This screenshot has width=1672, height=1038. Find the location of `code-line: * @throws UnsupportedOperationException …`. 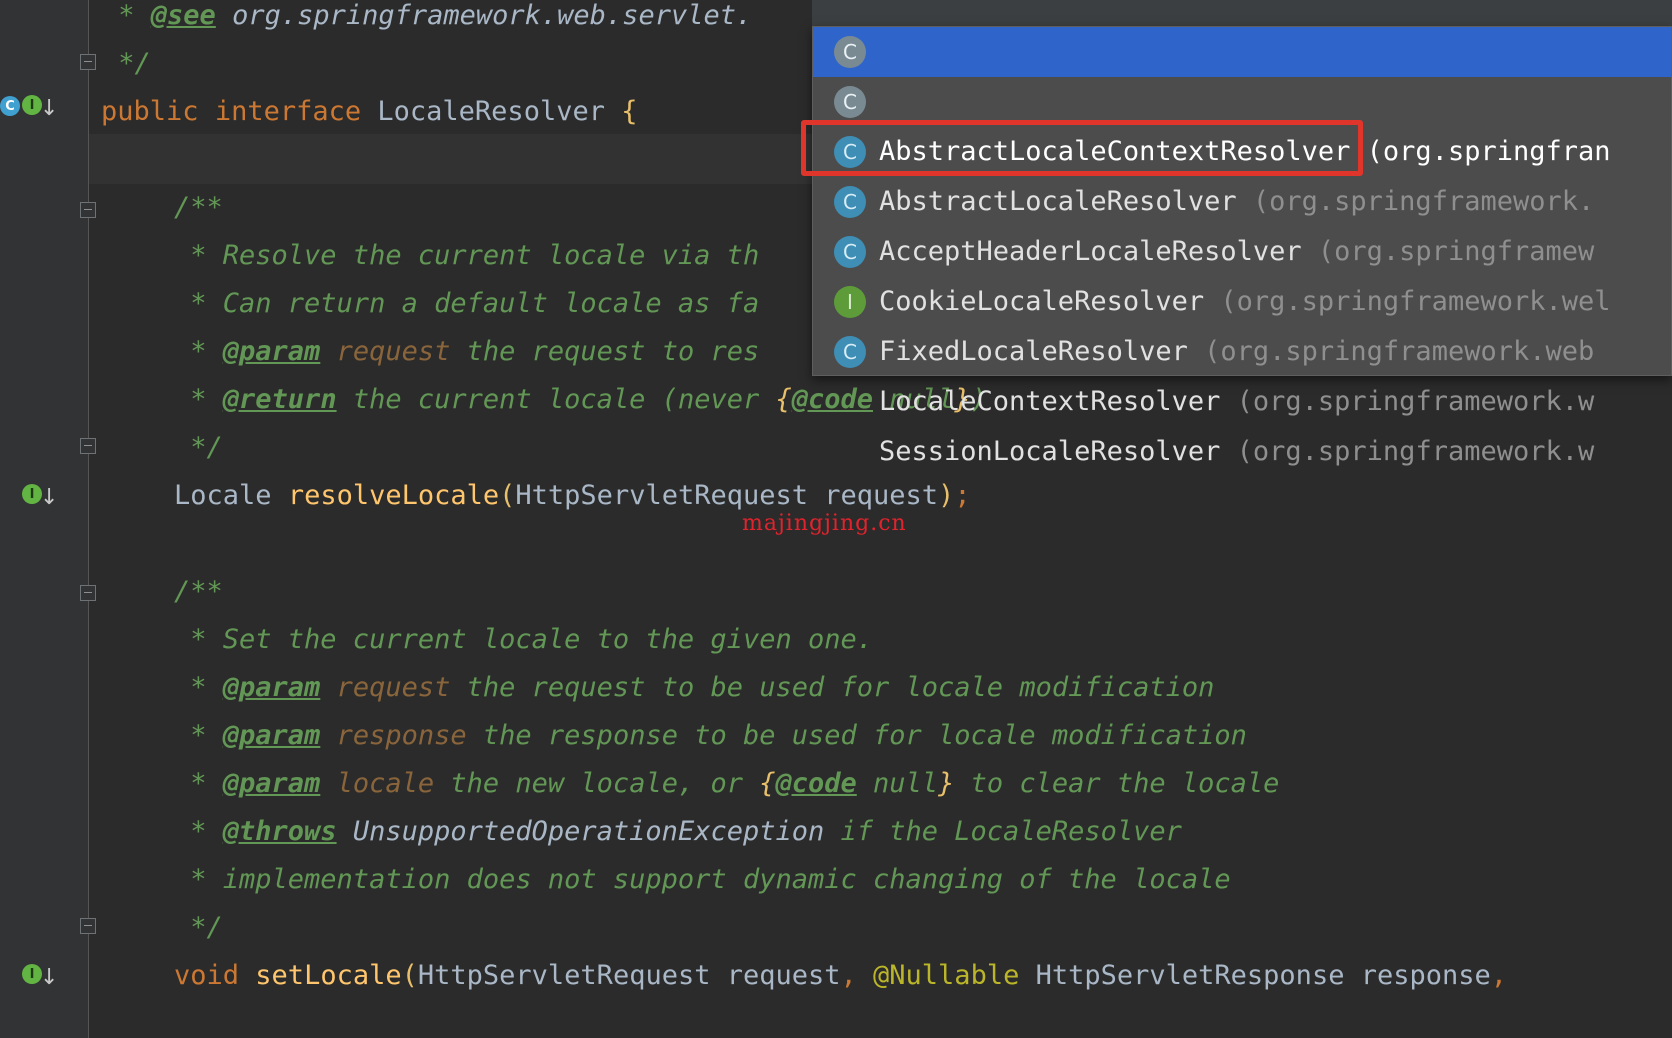

code-line: * @throws UnsupportedOperationException … is located at coordinates (678, 831).